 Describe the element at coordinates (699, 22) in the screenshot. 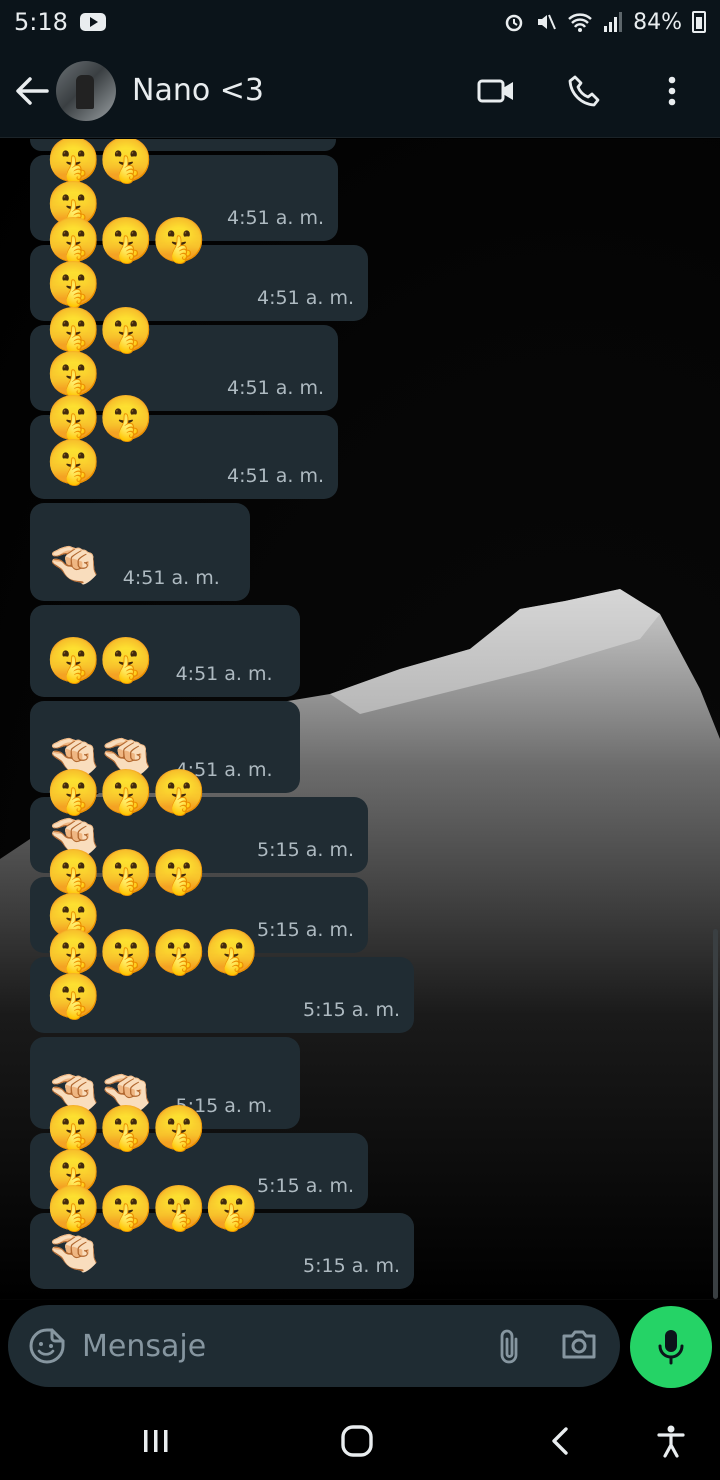

I see `battery-icon` at that location.